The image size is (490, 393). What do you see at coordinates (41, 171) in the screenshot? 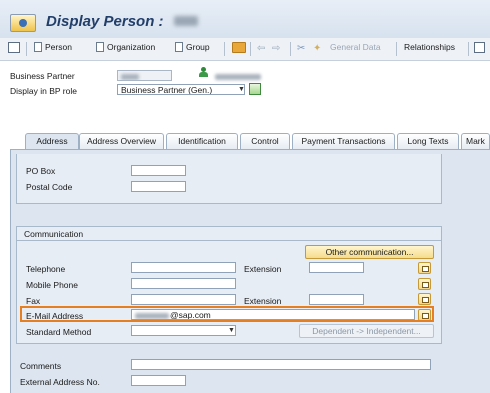
I see `po-box-label: PO Box` at bounding box center [41, 171].